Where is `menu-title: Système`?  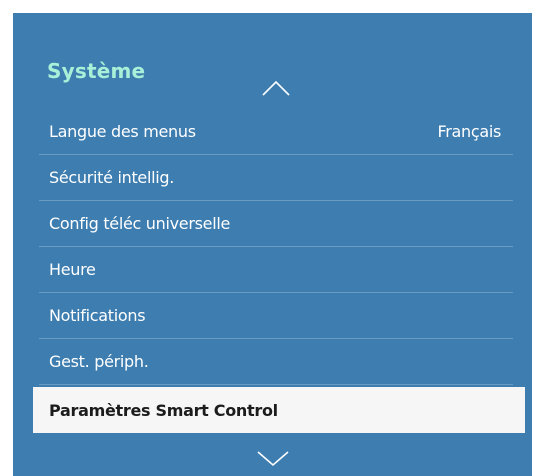
menu-title: Système is located at coordinates (96, 71).